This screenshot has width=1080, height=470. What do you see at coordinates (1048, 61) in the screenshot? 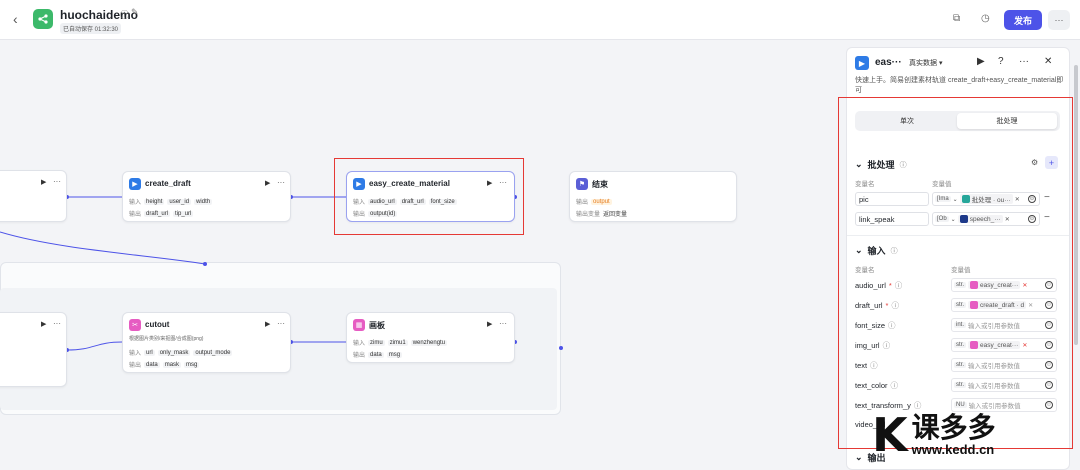
I see `close-icon: ✕` at bounding box center [1048, 61].